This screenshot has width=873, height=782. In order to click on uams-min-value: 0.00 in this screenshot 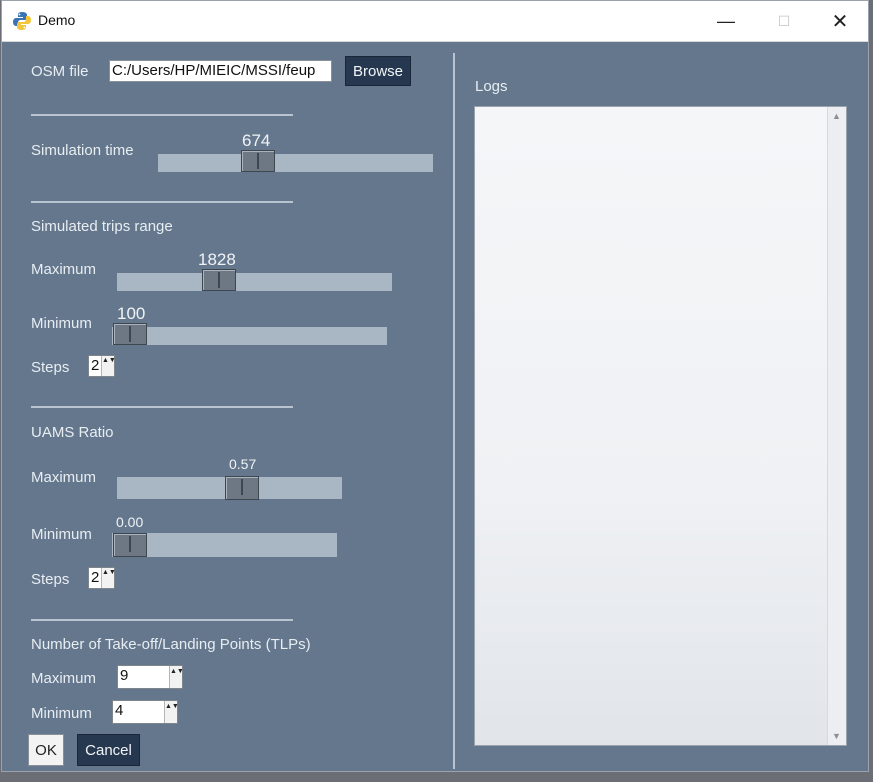, I will do `click(130, 522)`.